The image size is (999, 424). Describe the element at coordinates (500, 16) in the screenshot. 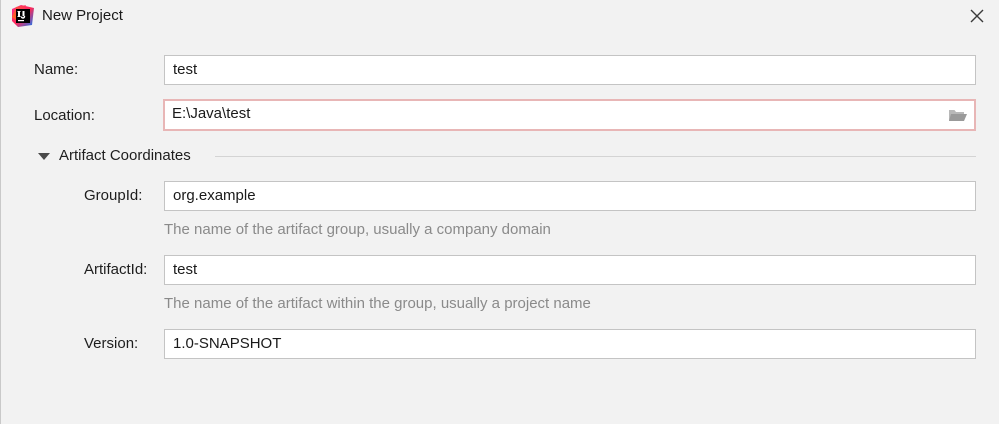

I see `title-bar: New Project` at that location.